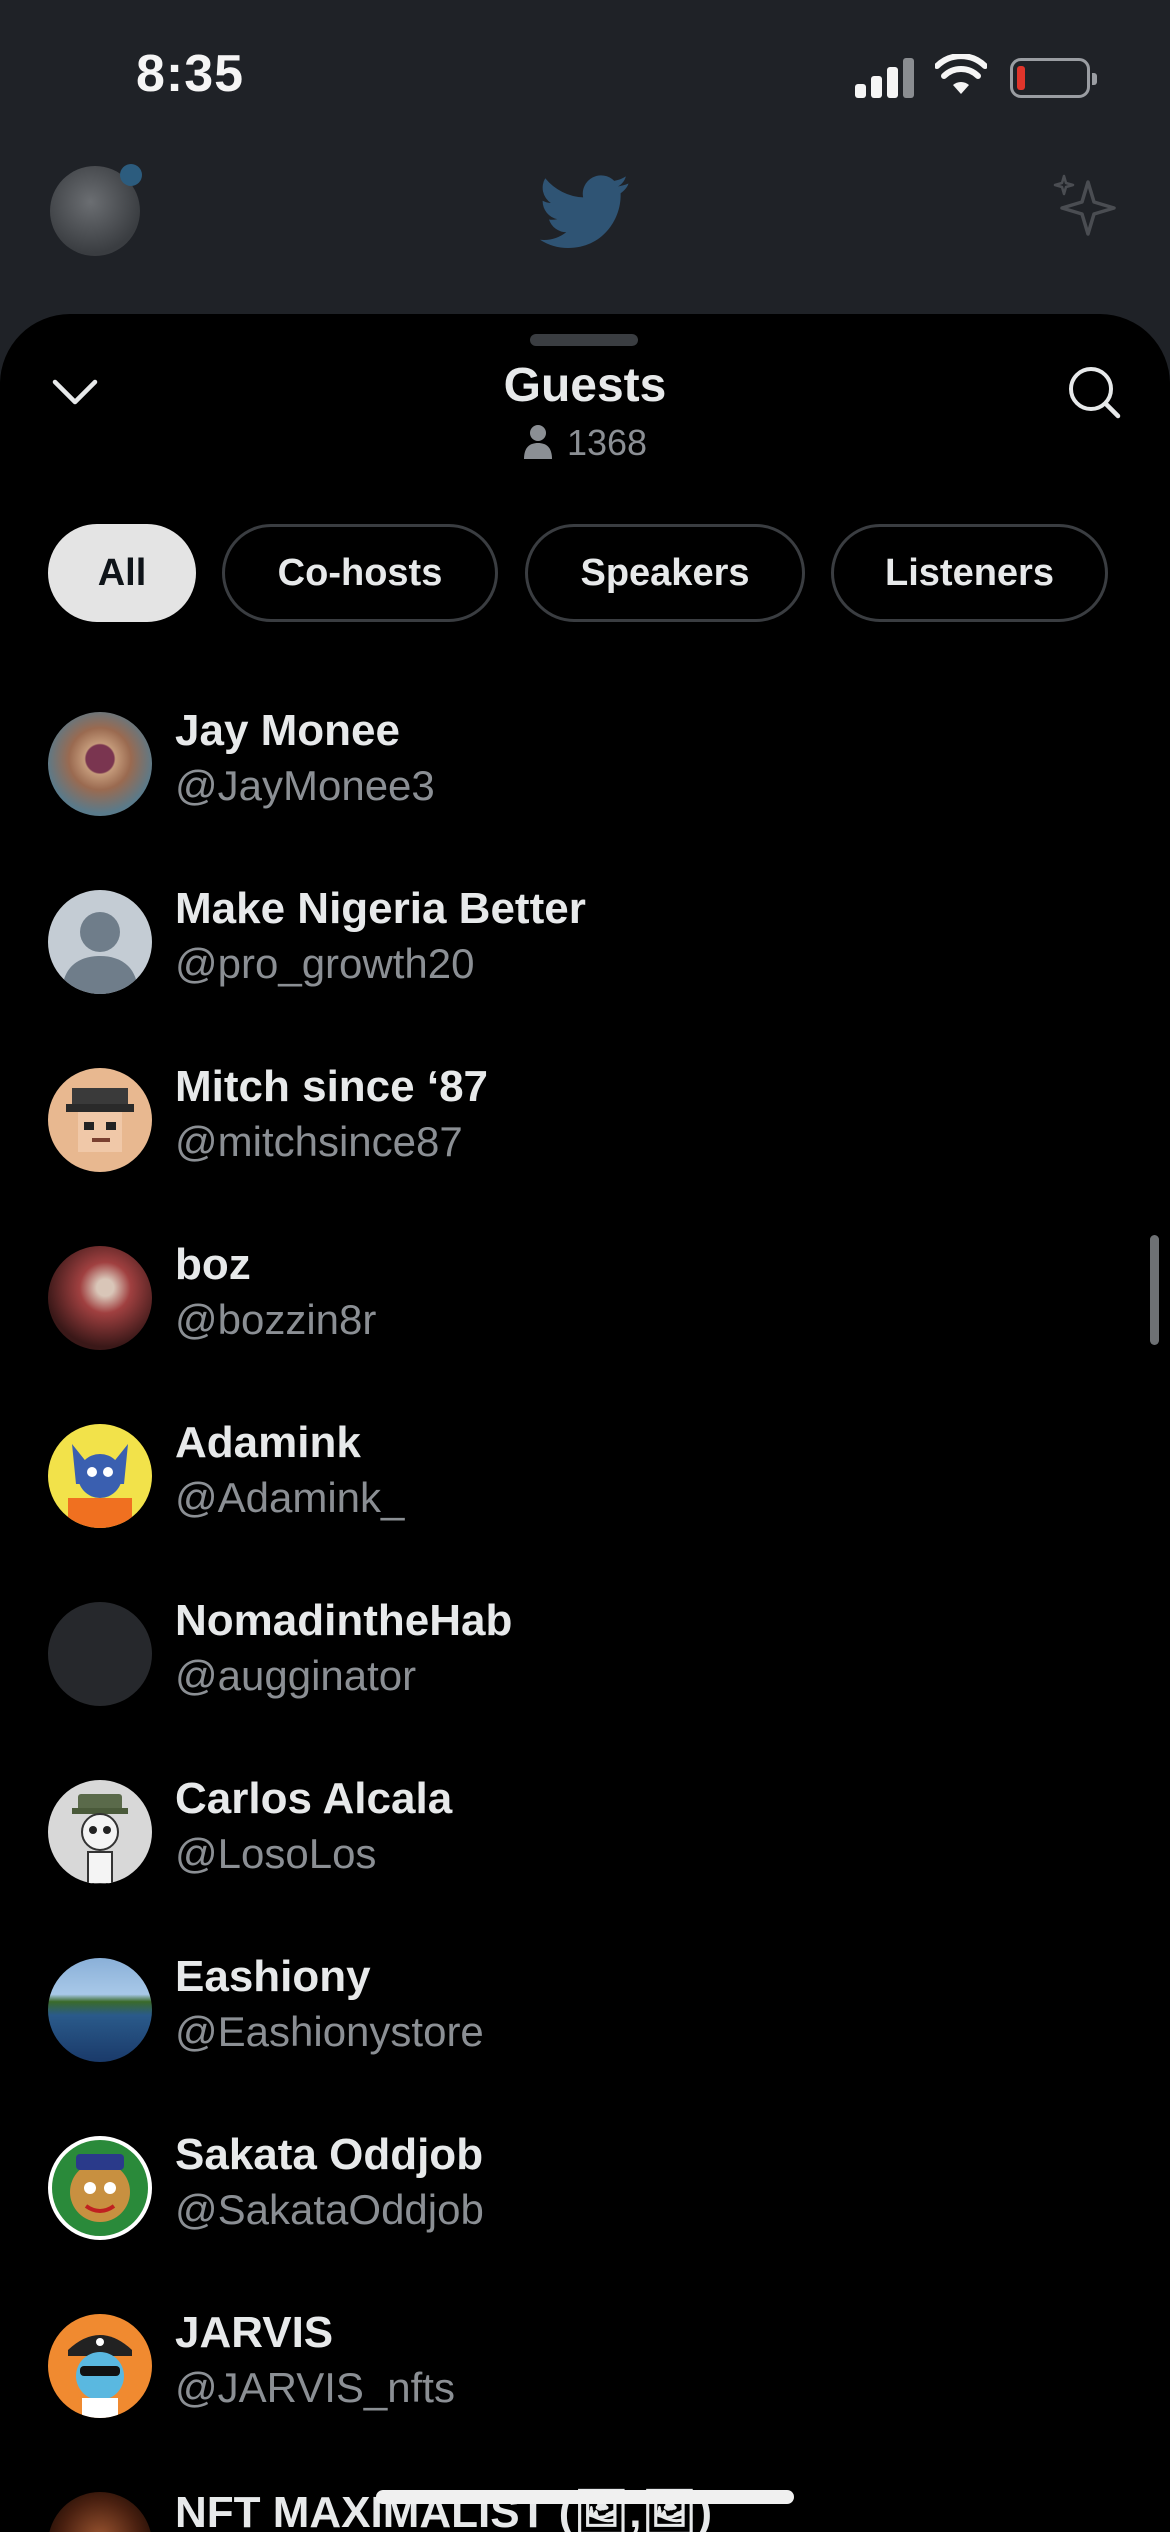 The height and width of the screenshot is (2532, 1170). Describe the element at coordinates (969, 573) in the screenshot. I see `tab-listeners: Listeners` at that location.